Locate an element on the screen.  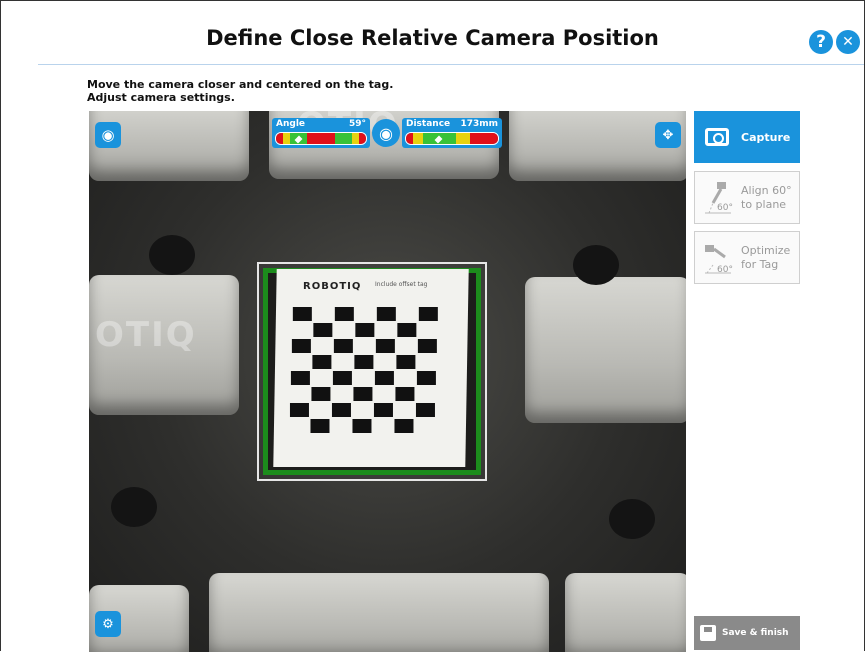
angle-marker is located at coordinates (298, 139).